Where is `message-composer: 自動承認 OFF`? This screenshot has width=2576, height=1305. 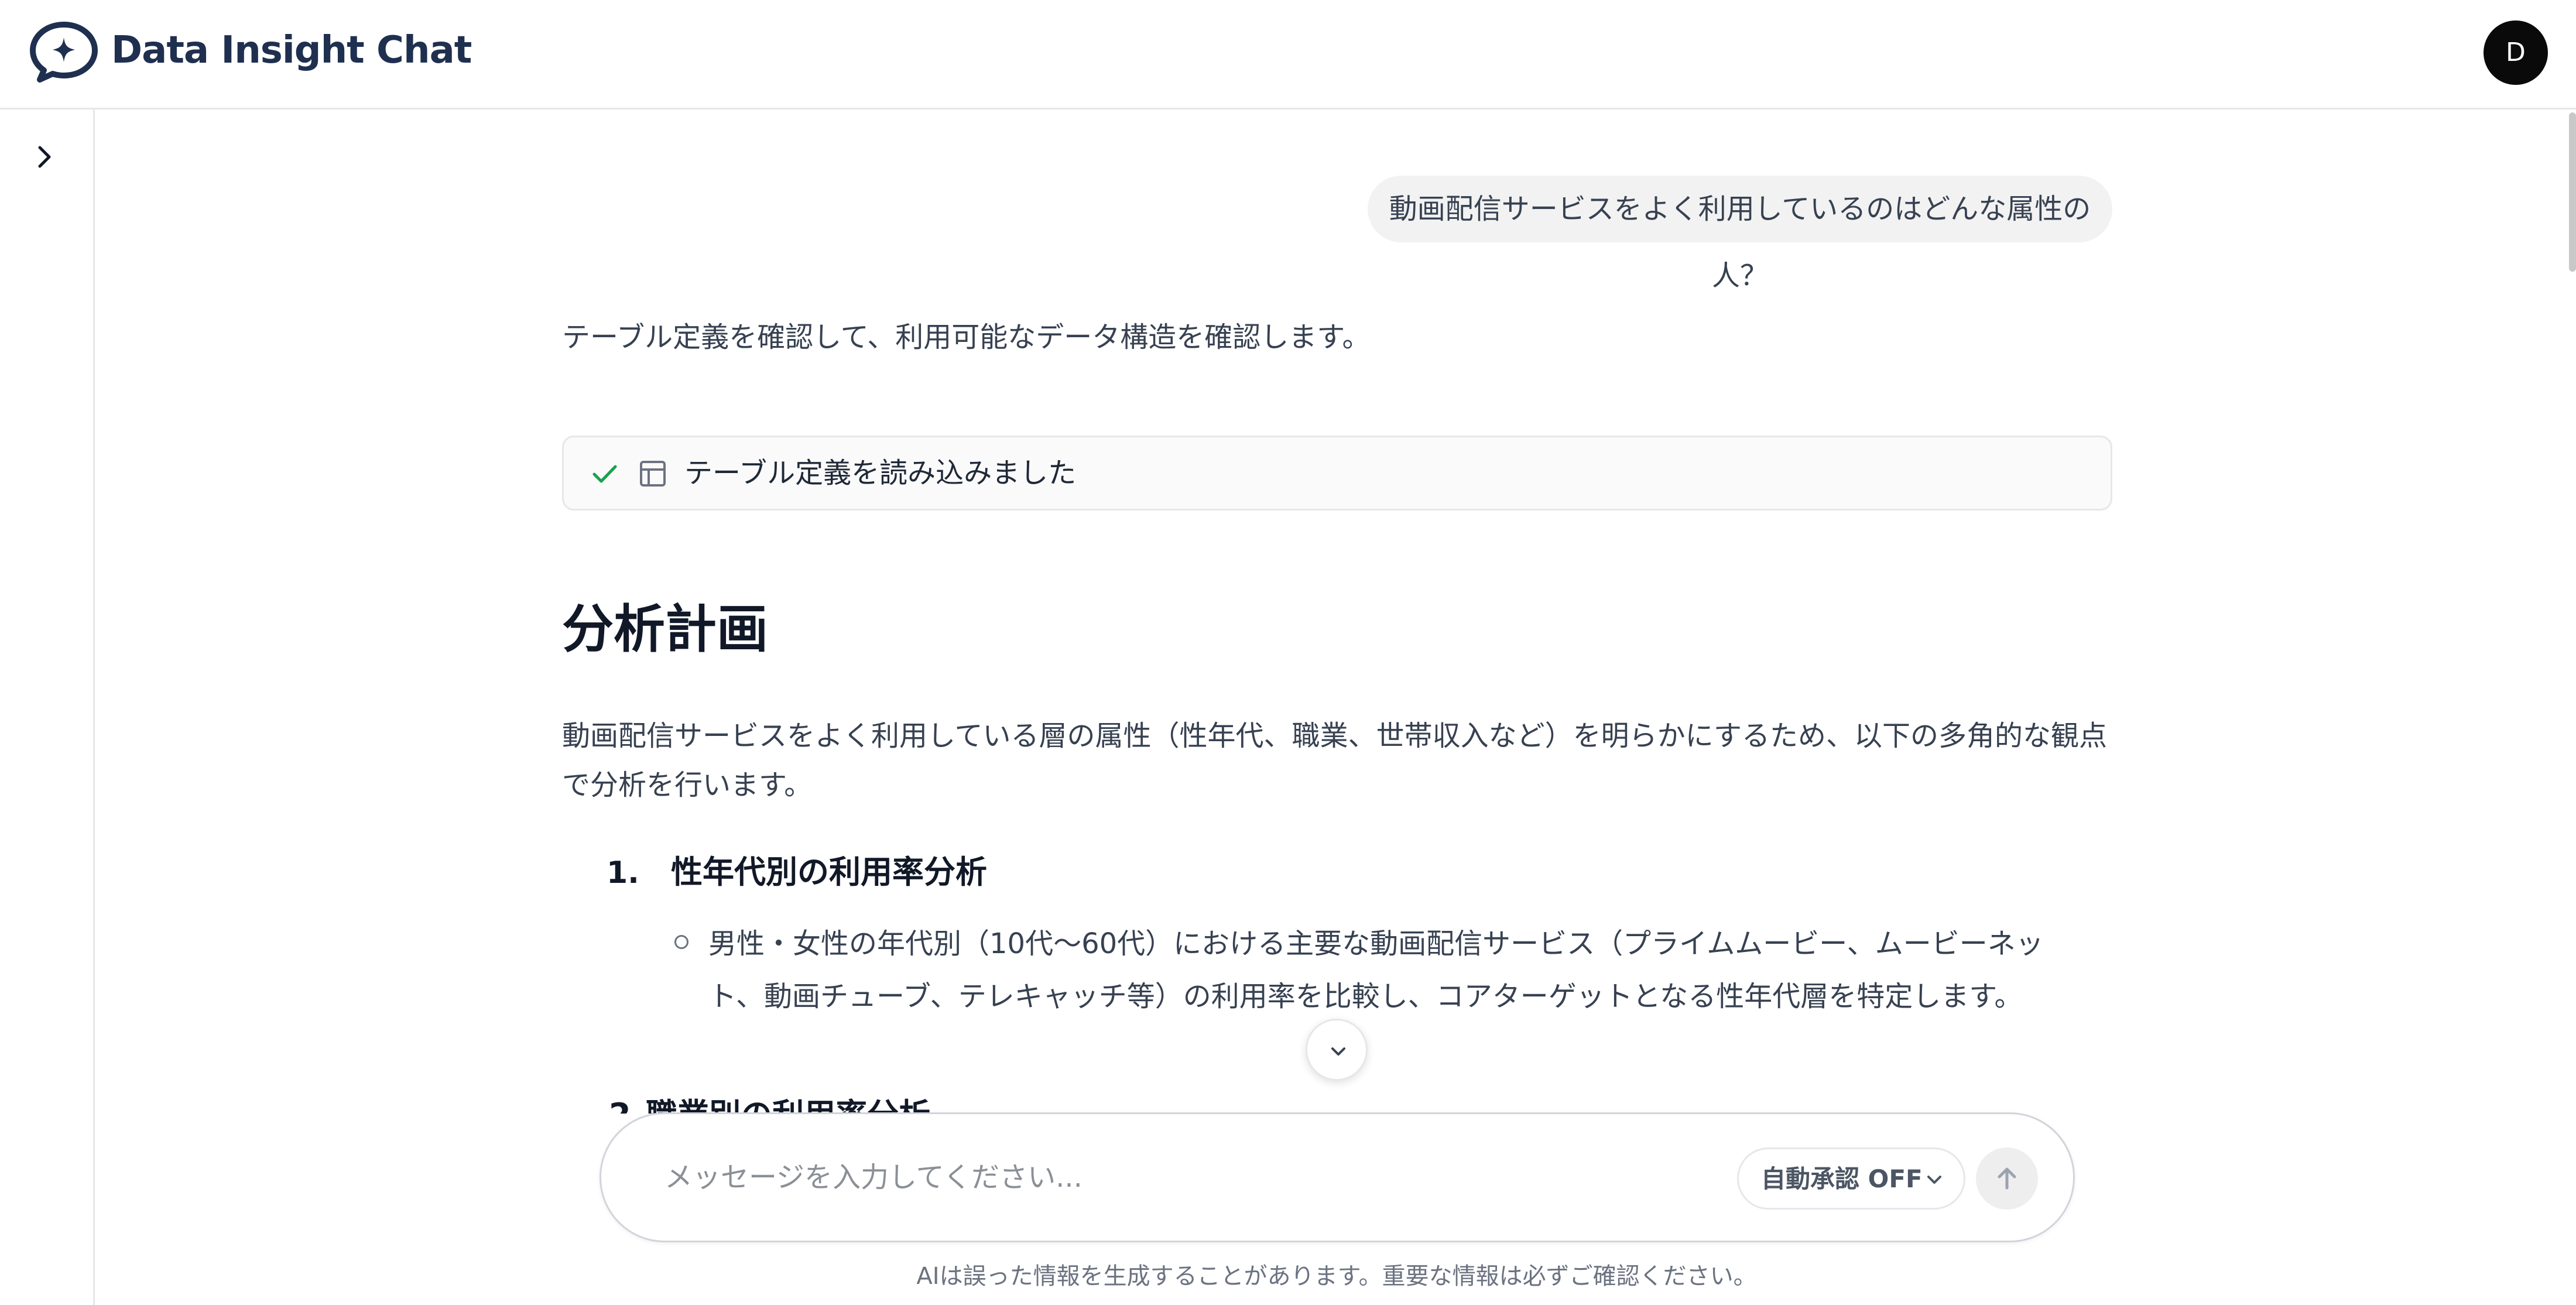
message-composer: 自動承認 OFF is located at coordinates (1337, 1177).